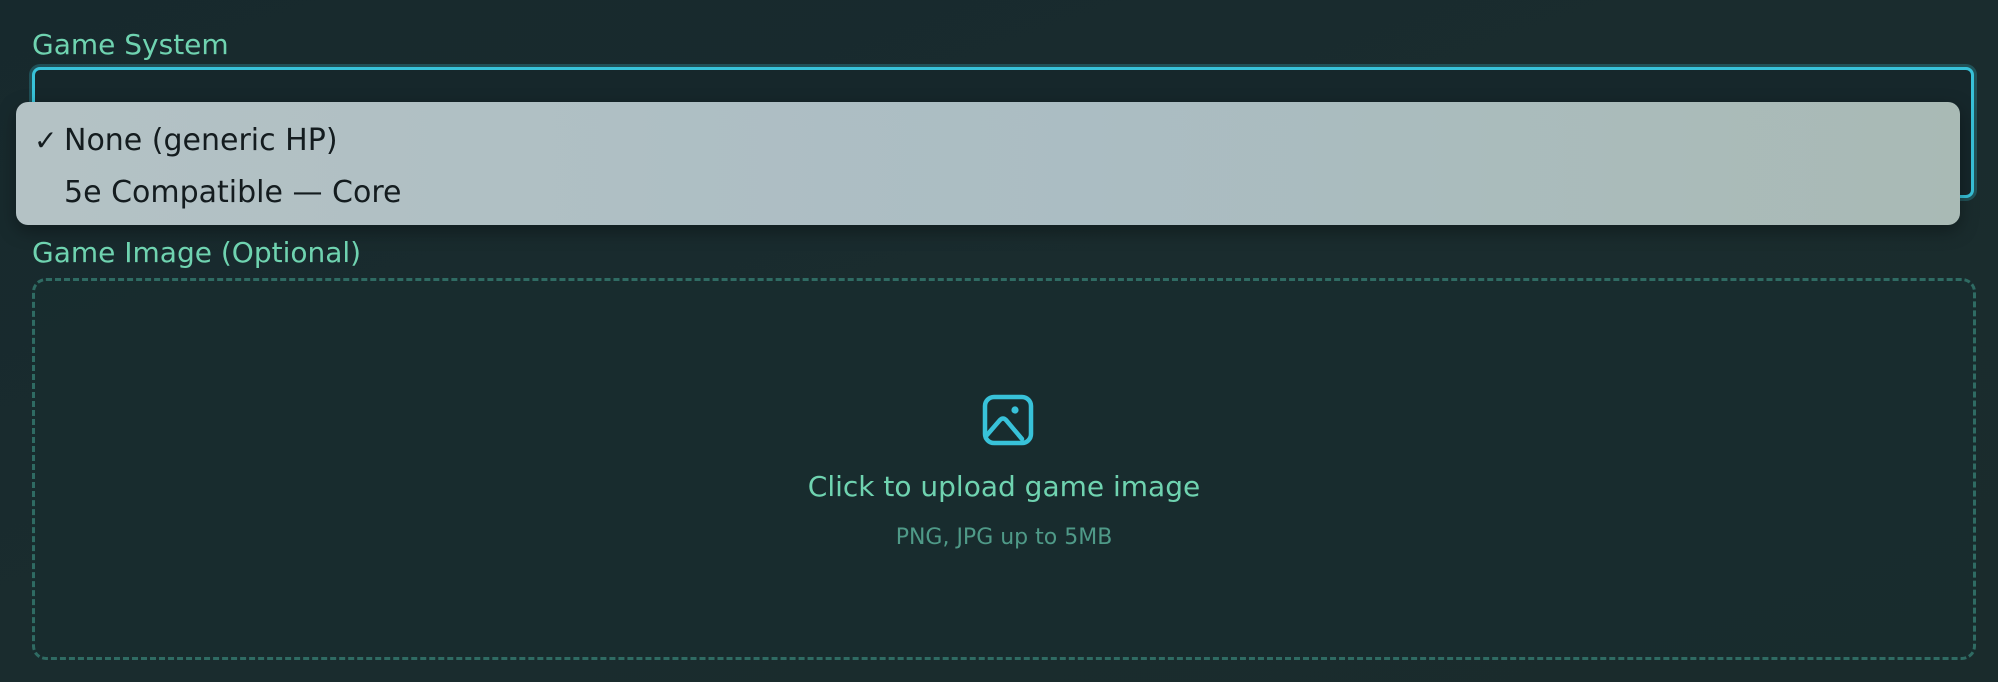 The height and width of the screenshot is (682, 1998). I want to click on option-none-generic-hp: ✓ None (generic HP), so click(988, 141).